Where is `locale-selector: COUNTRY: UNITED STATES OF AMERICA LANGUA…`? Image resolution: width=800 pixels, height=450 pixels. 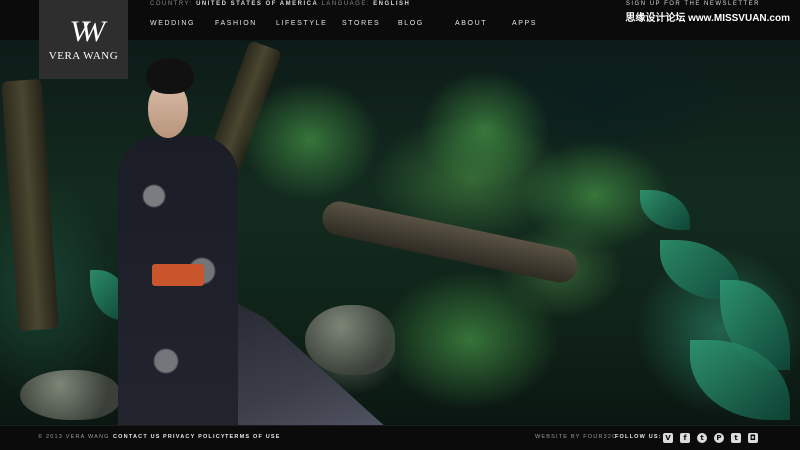 locale-selector: COUNTRY: UNITED STATES OF AMERICA LANGUA… is located at coordinates (280, 4).